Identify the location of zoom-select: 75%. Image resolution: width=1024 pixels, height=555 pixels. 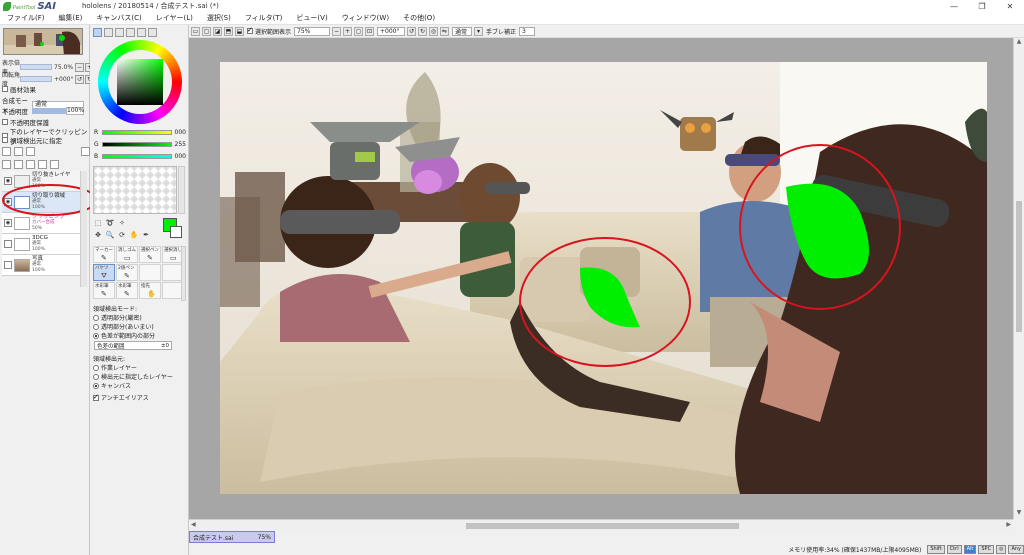
(312, 31).